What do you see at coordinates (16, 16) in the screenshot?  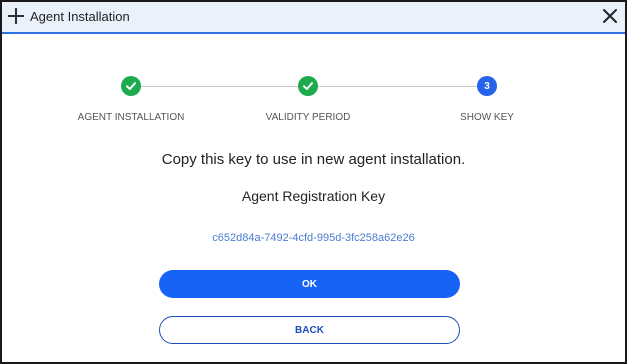 I see `plus-icon` at bounding box center [16, 16].